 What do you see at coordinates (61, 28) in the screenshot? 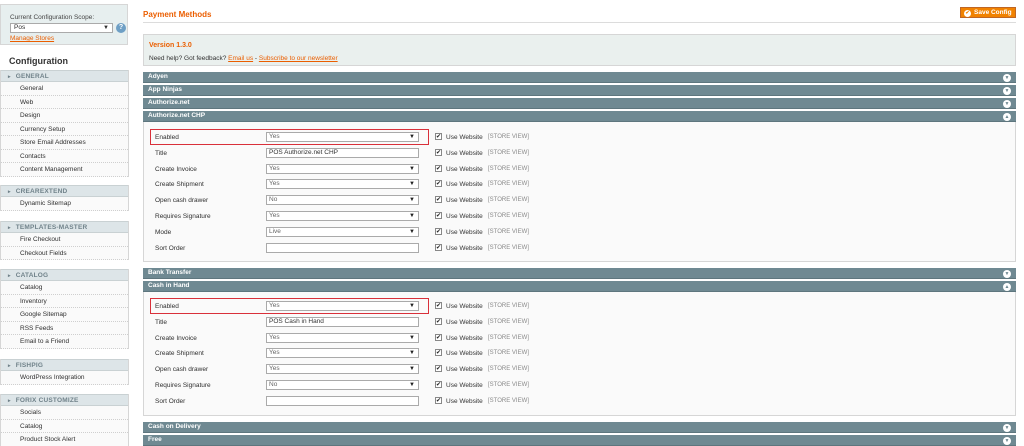
I see `scope-select: Pos ▼` at bounding box center [61, 28].